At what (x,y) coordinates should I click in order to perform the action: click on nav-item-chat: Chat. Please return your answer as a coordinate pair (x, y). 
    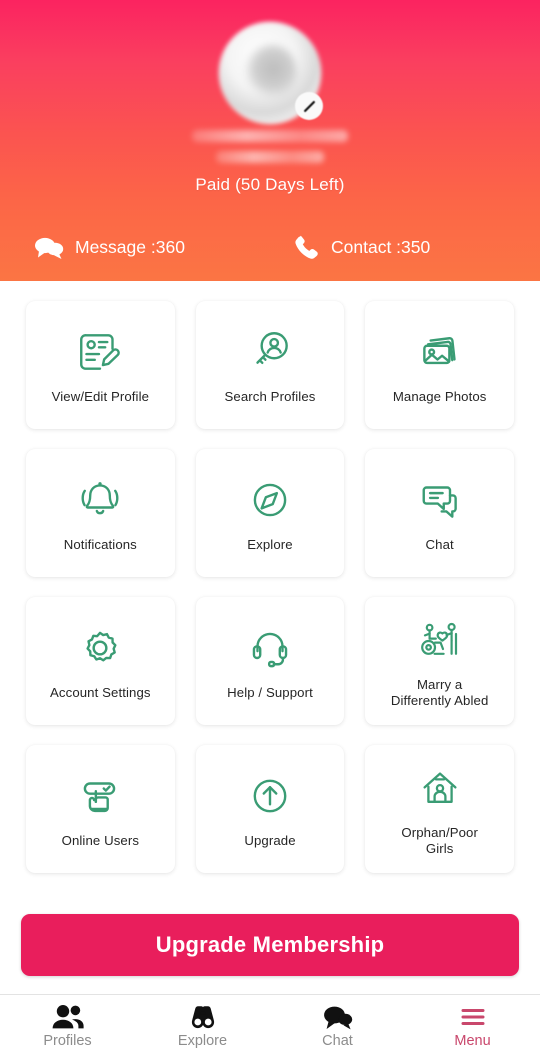
    Looking at the image, I should click on (337, 1026).